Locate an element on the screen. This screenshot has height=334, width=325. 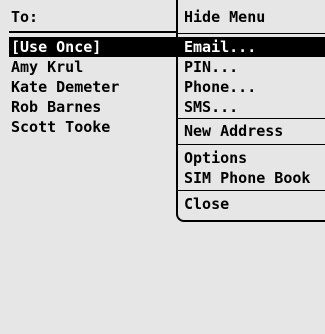
menu-item-hide-menu: Hide Menu is located at coordinates (254, 17).